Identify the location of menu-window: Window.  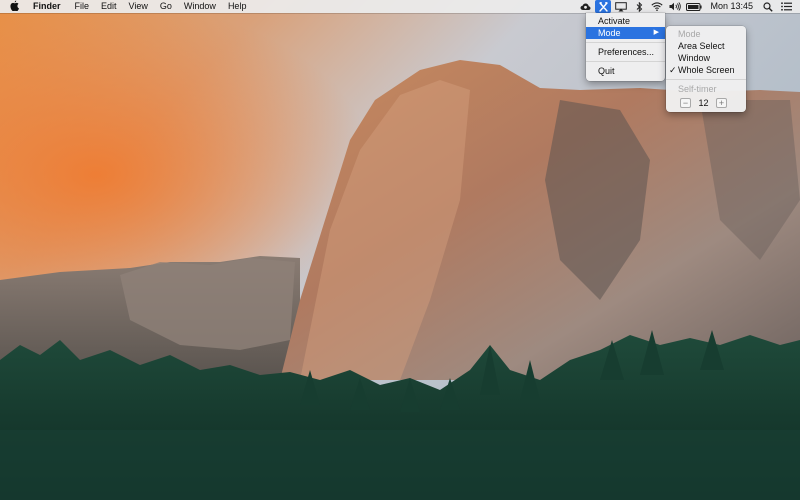
(200, 6).